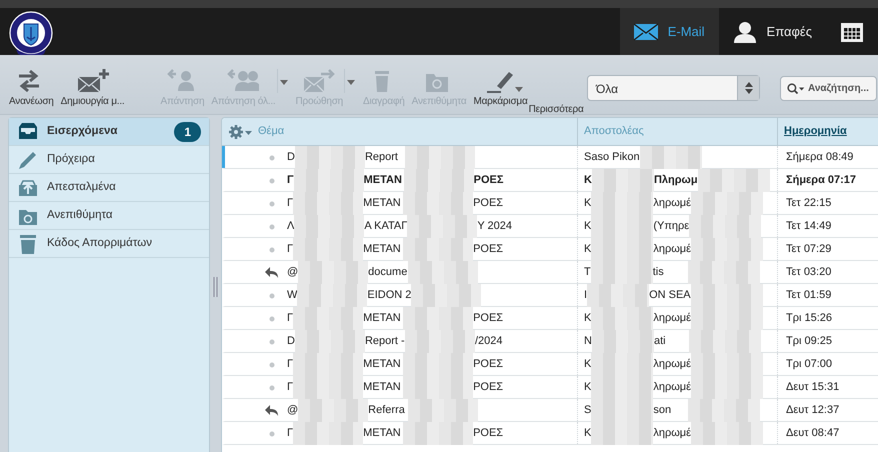  Describe the element at coordinates (813, 410) in the screenshot. I see `date-text: Δευτ 12:37` at that location.